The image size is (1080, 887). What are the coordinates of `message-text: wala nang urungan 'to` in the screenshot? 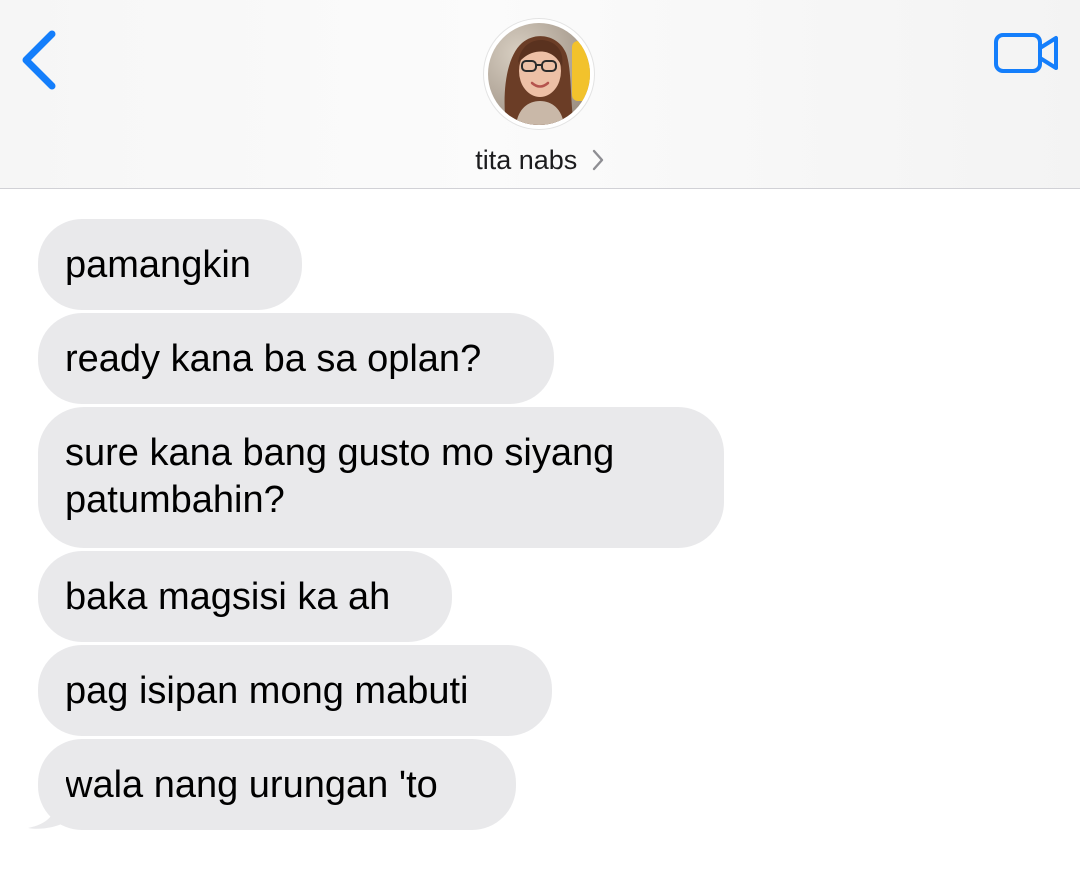 It's located at (251, 785).